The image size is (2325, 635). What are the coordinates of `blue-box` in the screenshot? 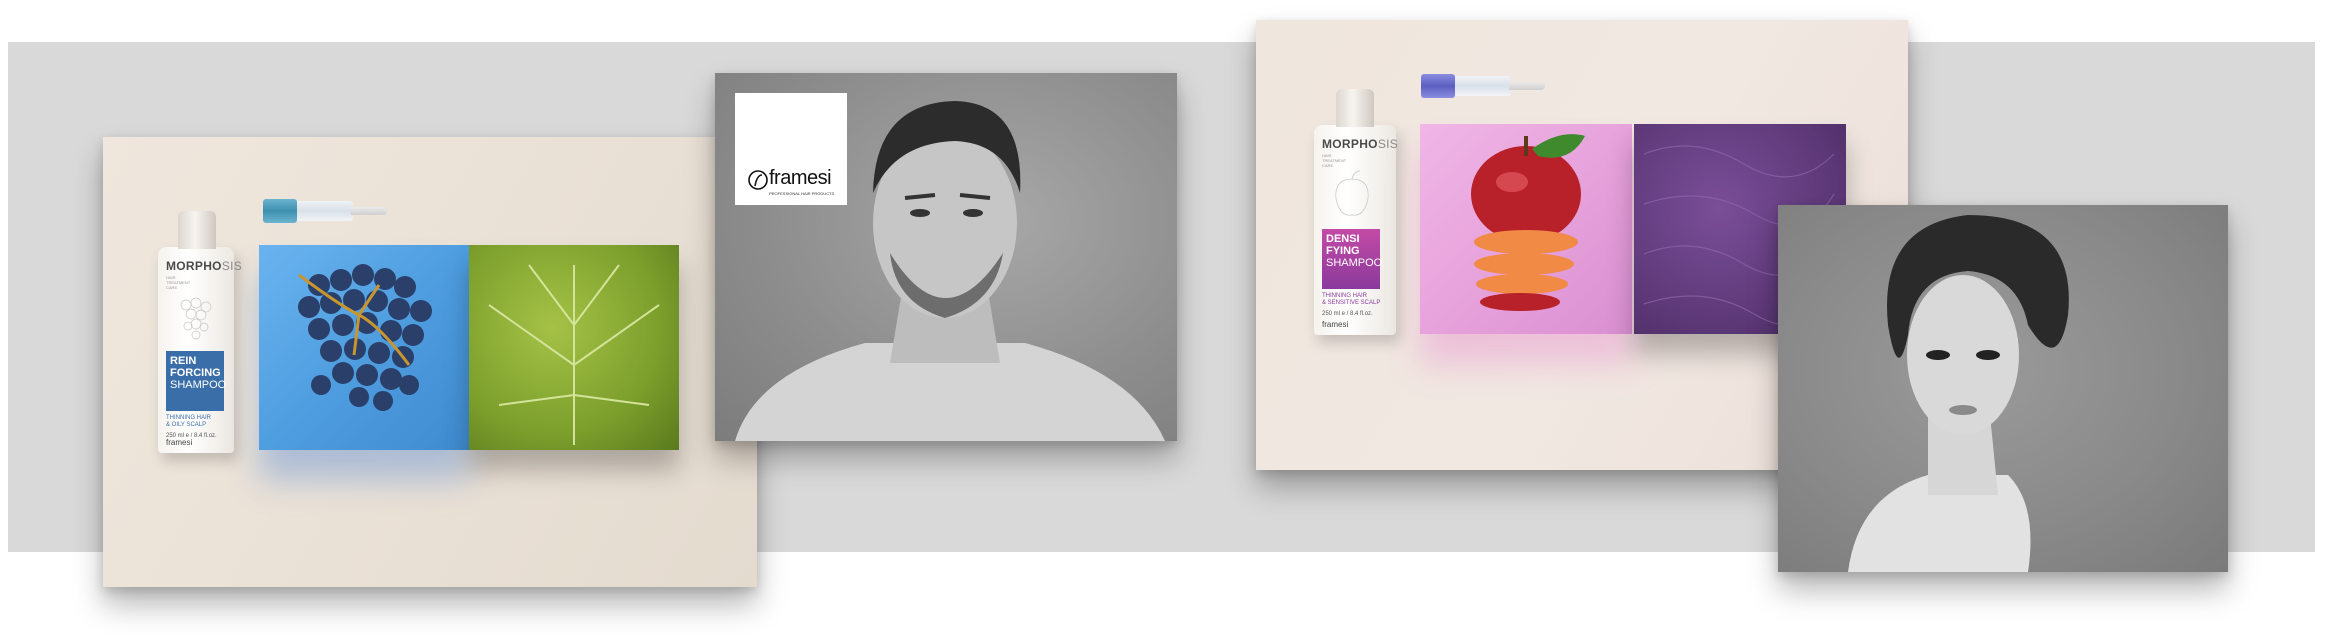 It's located at (364, 347).